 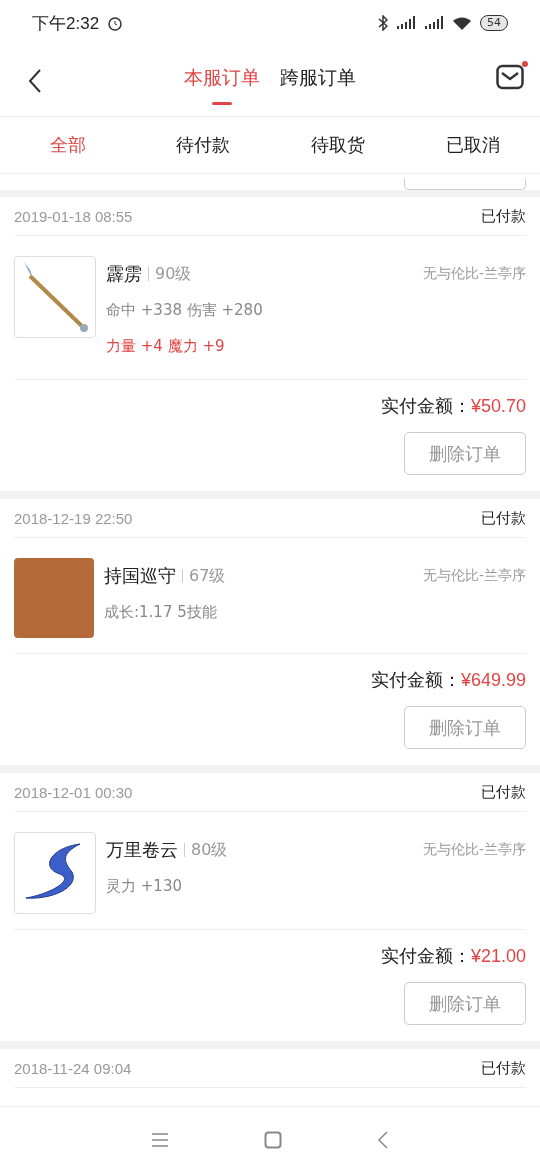 What do you see at coordinates (383, 23) in the screenshot?
I see `bluetooth-icon` at bounding box center [383, 23].